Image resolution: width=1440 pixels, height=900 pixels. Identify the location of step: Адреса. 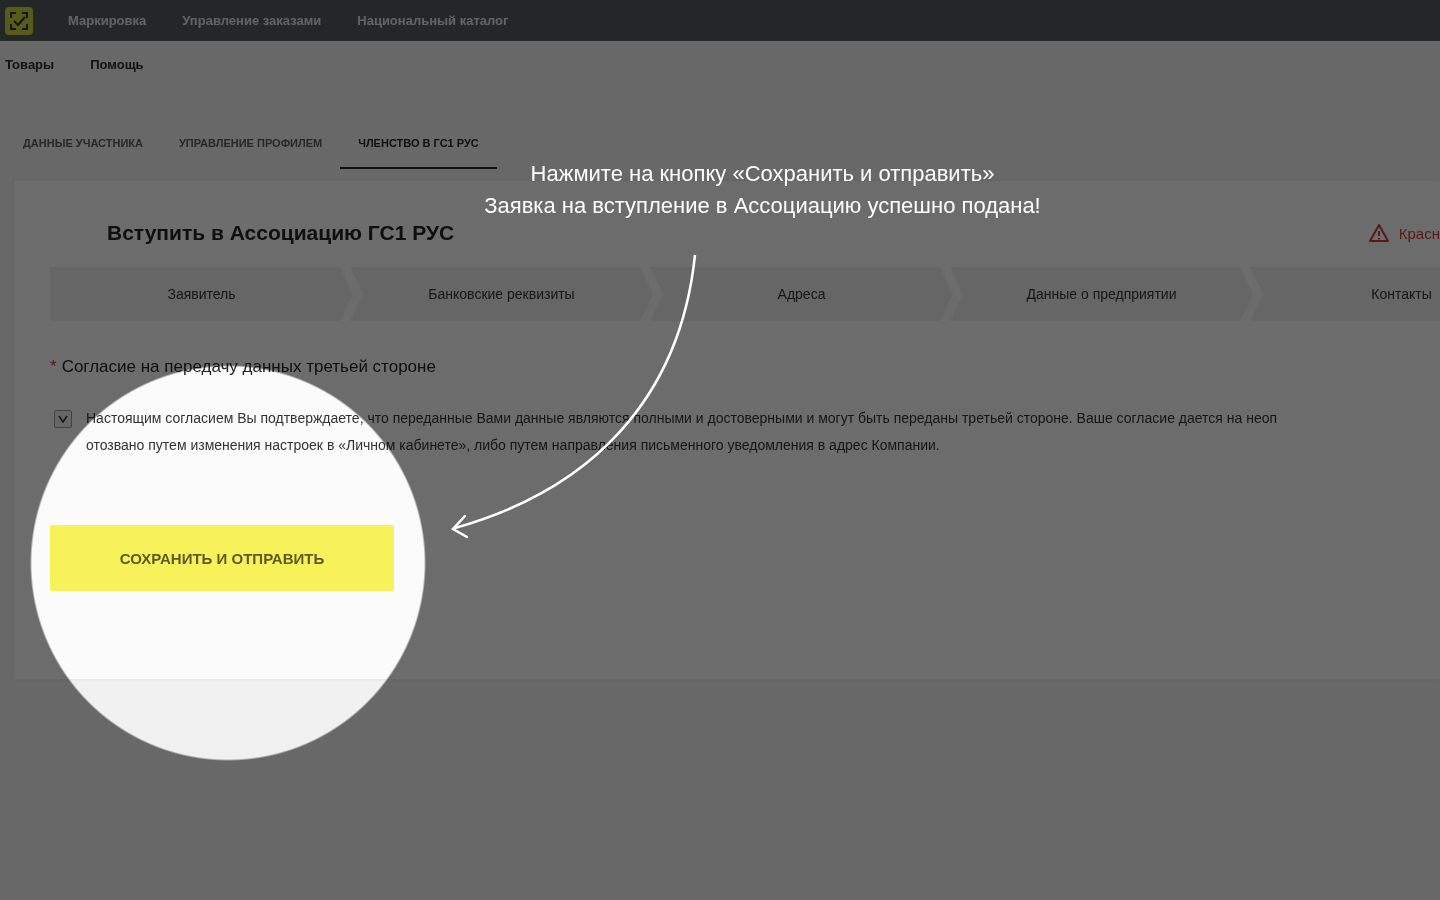
(801, 294).